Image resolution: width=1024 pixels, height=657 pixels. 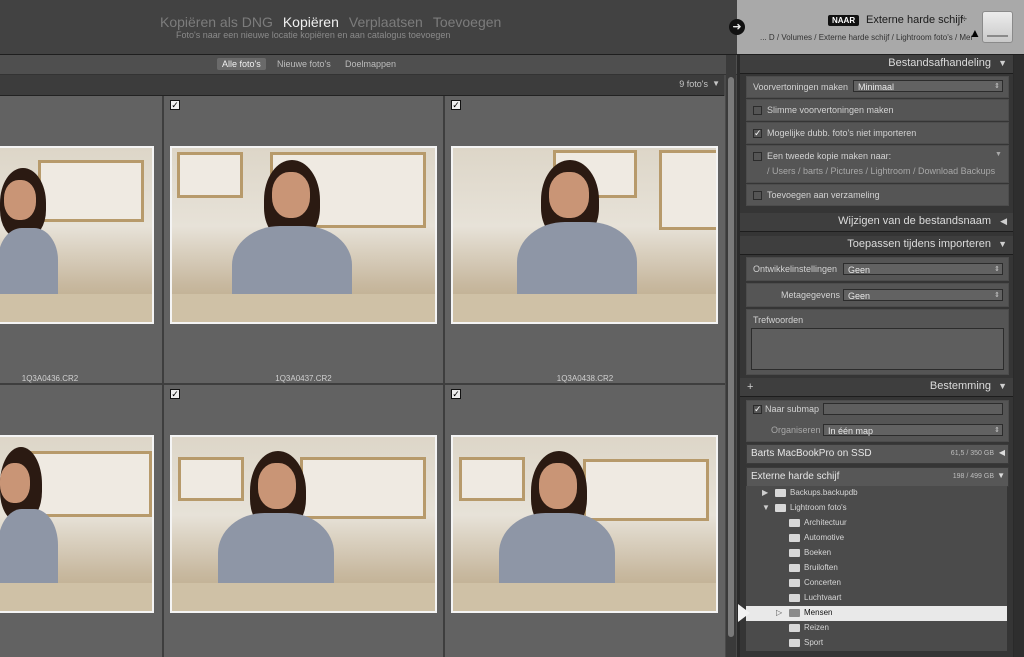 I want to click on destination-name: Externe harde schijf, so click(x=914, y=20).